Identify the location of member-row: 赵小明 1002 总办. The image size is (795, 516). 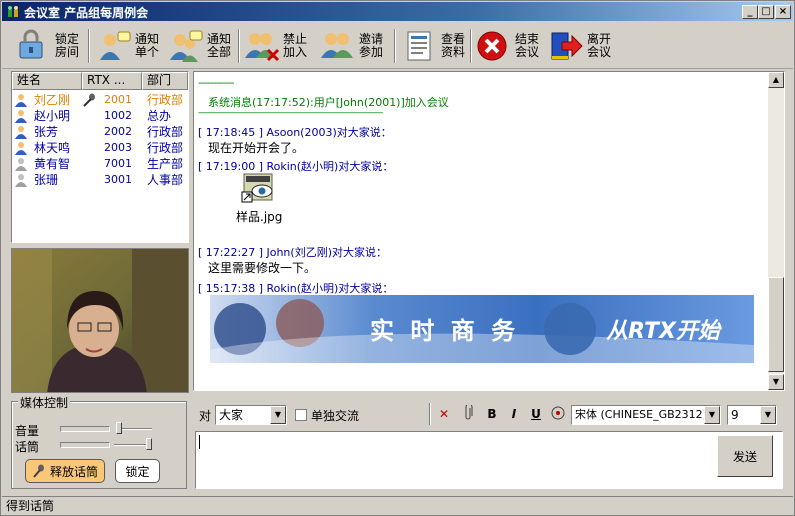
(100, 116).